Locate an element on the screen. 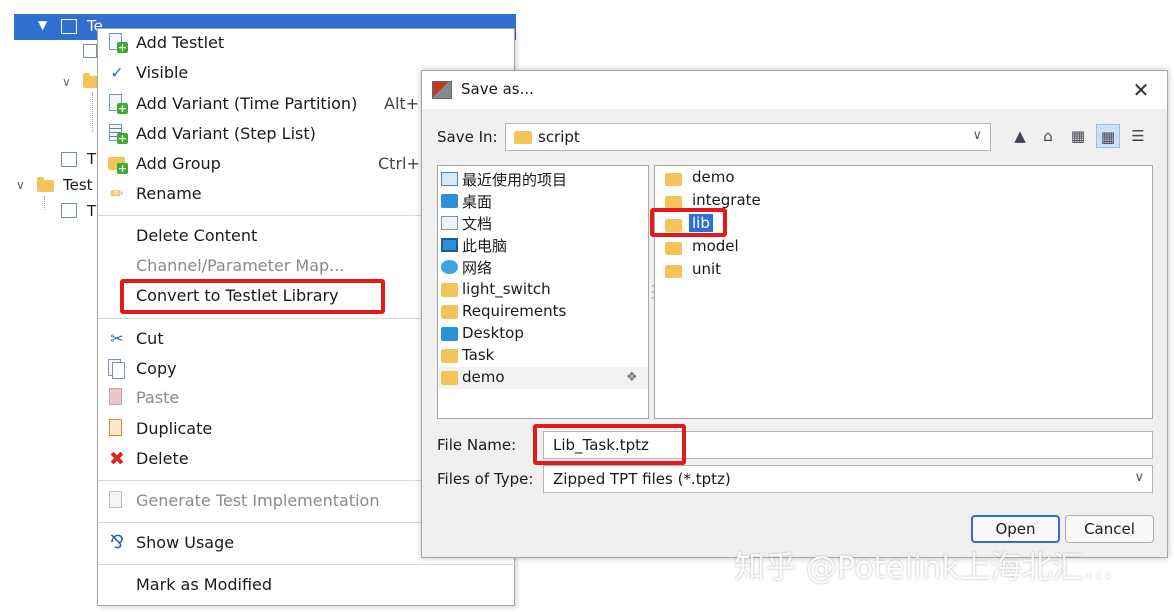 The image size is (1174, 612). checkmark-icon: ✓ is located at coordinates (117, 72).